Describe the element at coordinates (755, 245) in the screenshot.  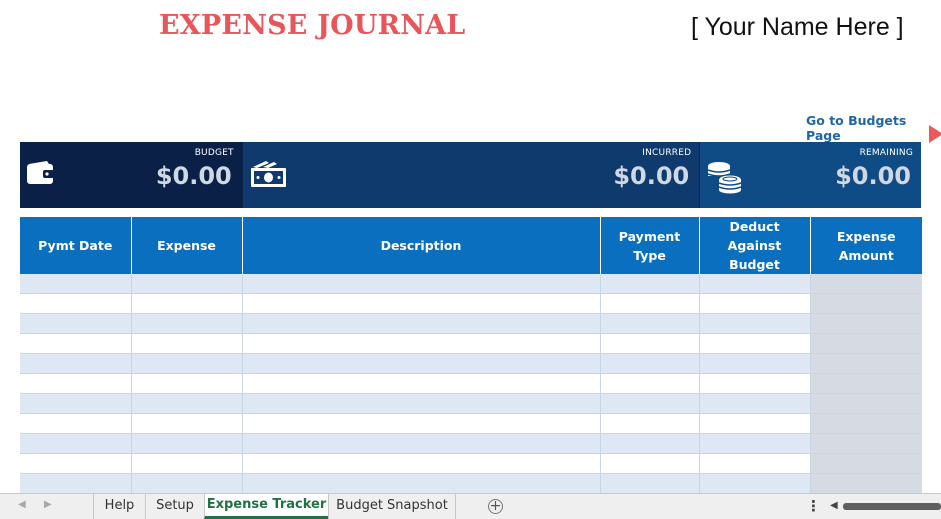
I see `column-header-deduct-against-budget: Deduct Against Budget` at that location.